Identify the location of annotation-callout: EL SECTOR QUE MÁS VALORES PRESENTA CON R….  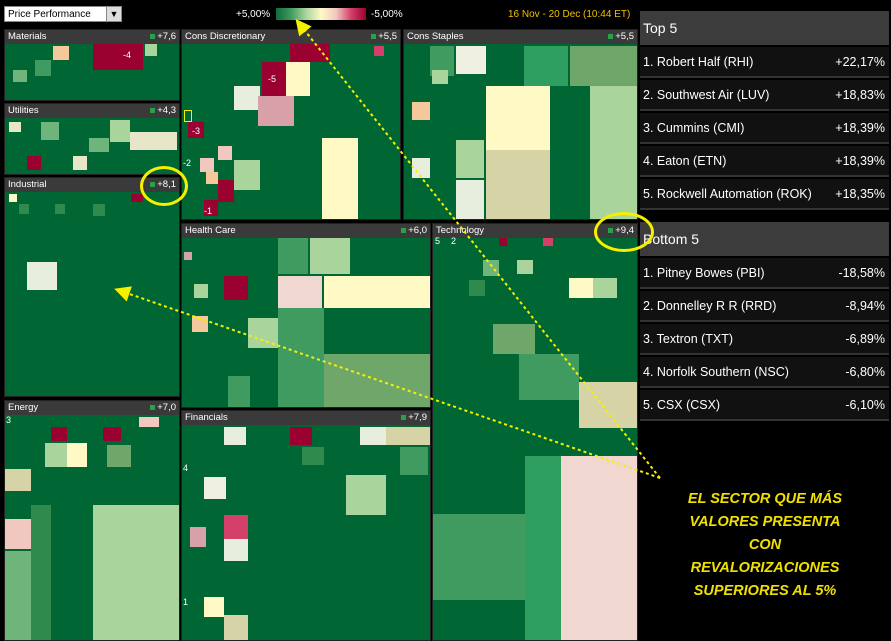
(765, 545).